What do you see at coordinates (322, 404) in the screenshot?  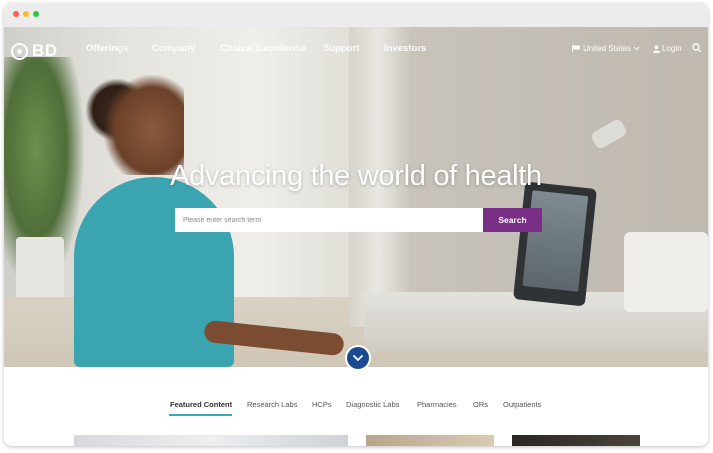 I see `tab-hcps: HCPs` at bounding box center [322, 404].